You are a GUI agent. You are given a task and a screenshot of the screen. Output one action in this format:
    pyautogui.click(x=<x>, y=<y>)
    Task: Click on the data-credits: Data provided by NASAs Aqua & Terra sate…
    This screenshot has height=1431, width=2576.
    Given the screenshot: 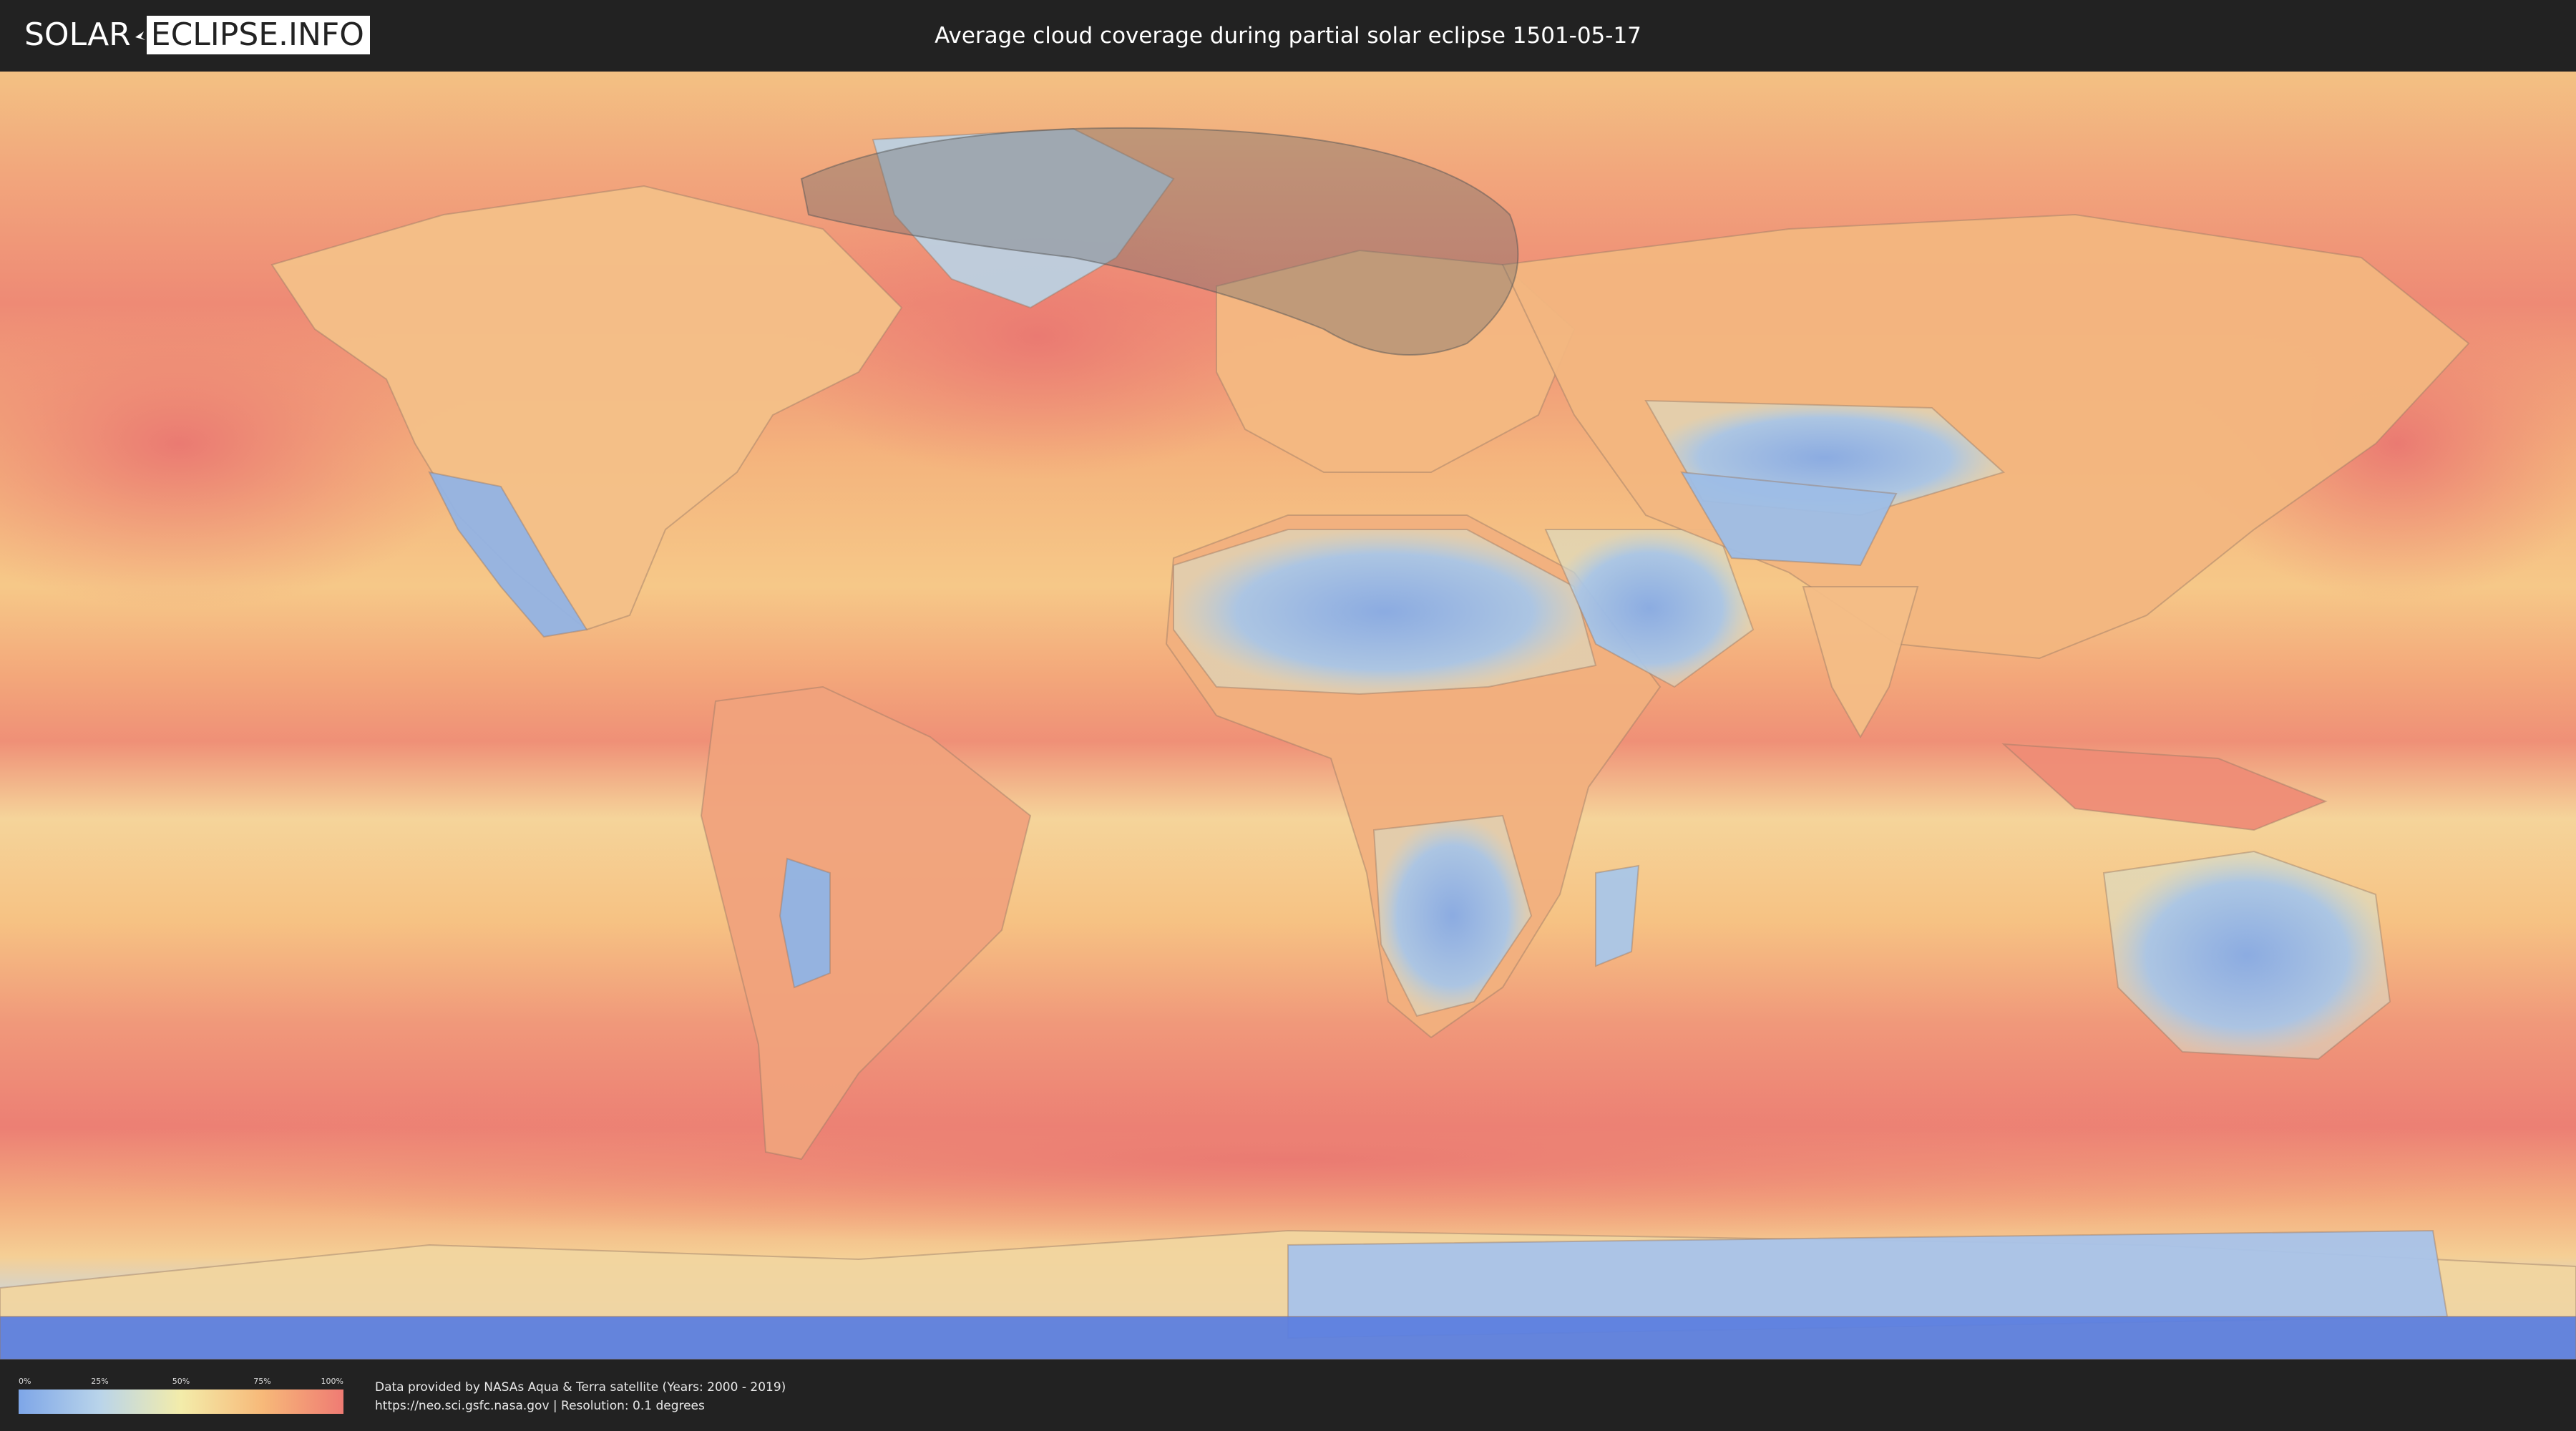 What is the action you would take?
    pyautogui.click(x=580, y=1396)
    